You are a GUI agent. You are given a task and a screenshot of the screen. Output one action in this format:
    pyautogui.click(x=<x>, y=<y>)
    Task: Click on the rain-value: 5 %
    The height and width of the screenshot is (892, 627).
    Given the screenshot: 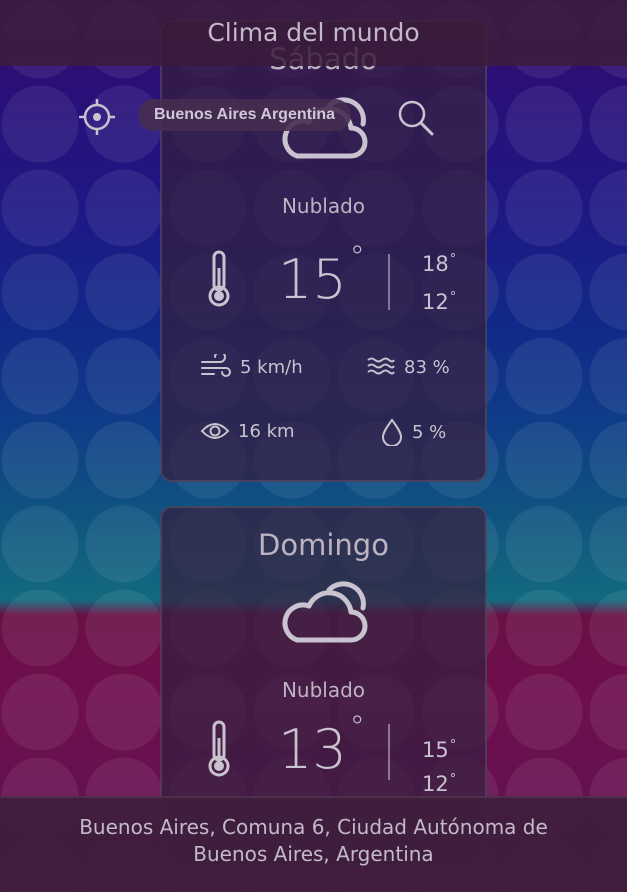 What is the action you would take?
    pyautogui.click(x=429, y=432)
    